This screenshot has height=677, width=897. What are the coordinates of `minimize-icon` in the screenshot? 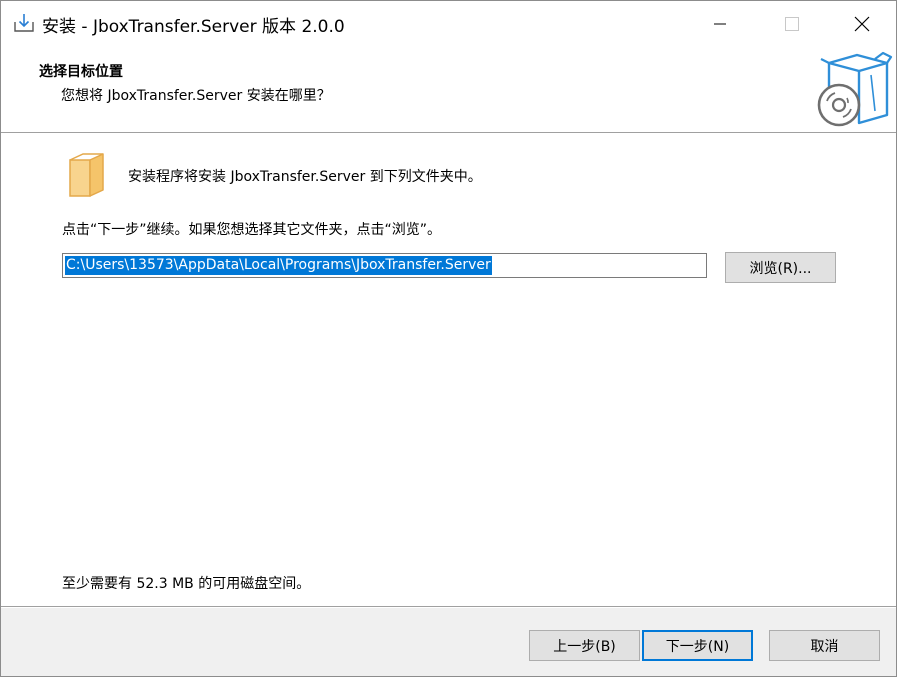 It's located at (720, 24).